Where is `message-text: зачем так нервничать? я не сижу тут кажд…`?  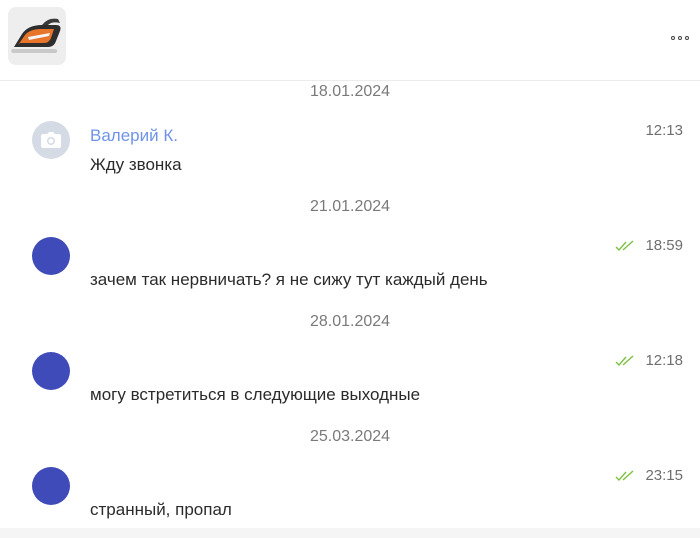
message-text: зачем так нервничать? я не сижу тут кажд… is located at coordinates (289, 279).